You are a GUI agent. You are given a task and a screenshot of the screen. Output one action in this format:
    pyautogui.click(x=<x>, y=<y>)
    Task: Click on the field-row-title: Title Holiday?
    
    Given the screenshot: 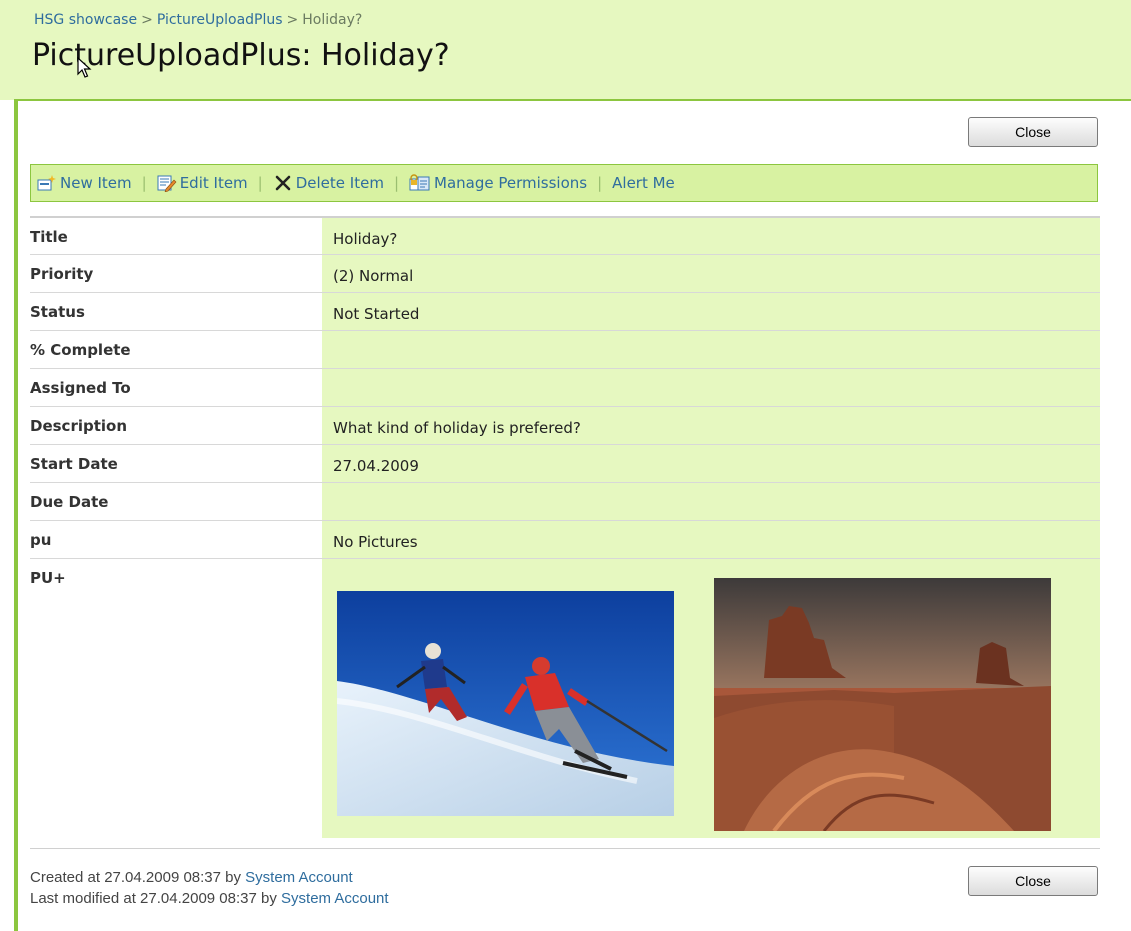 What is the action you would take?
    pyautogui.click(x=565, y=235)
    